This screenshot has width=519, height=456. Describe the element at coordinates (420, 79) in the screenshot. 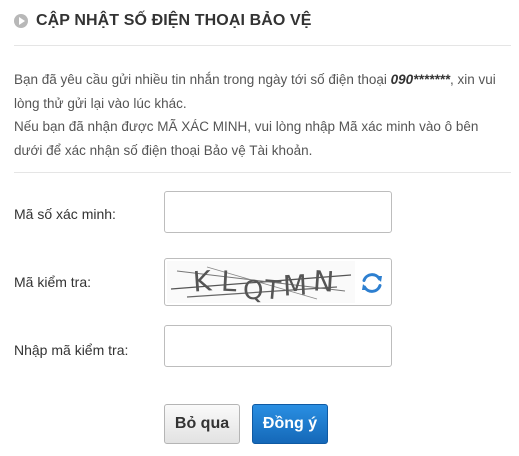

I see `phone-number: 090*******` at that location.